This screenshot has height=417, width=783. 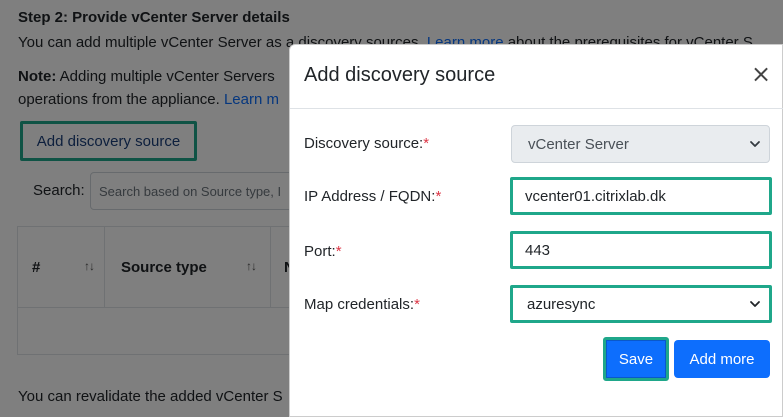 I want to click on discovery-source-label-text: Discovery source:, so click(x=364, y=143).